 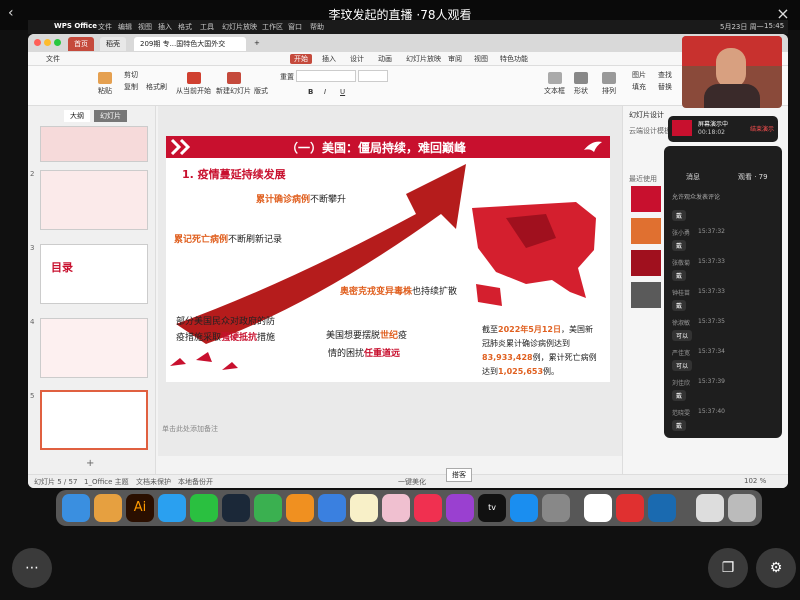 What do you see at coordinates (373, 76) in the screenshot?
I see `font-size-select` at bounding box center [373, 76].